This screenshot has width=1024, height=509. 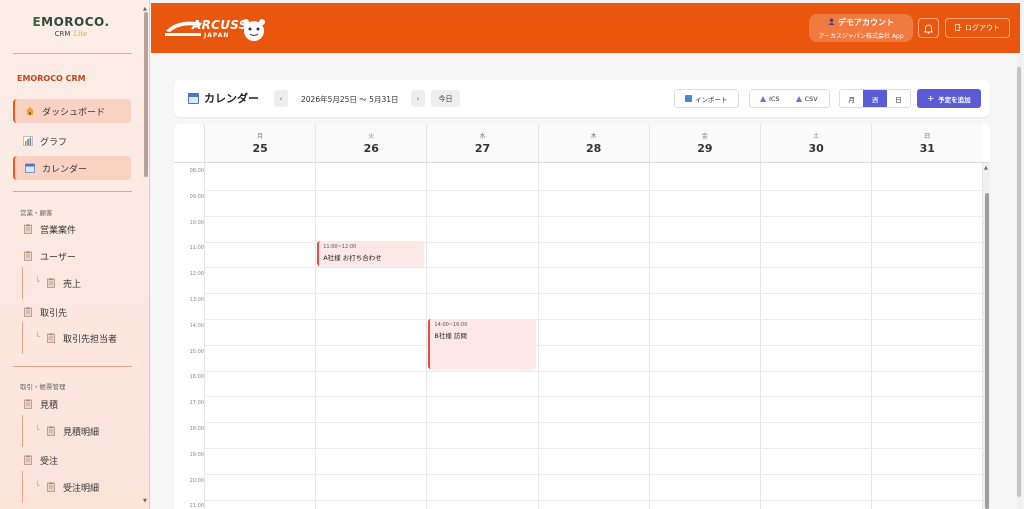 I want to click on page-scrollbar, so click(x=1019, y=282).